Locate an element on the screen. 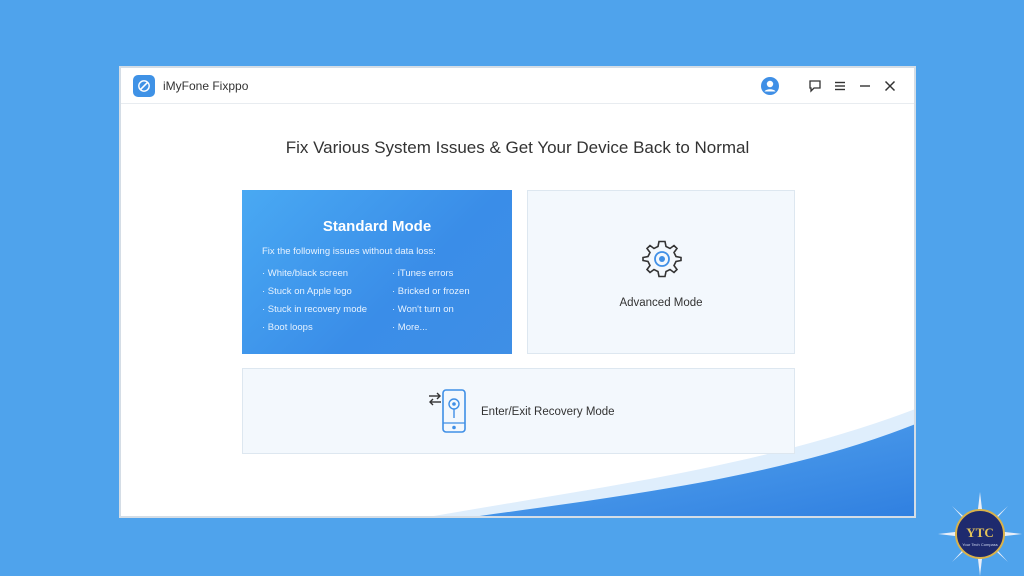 The height and width of the screenshot is (576, 1024). gear-icon is located at coordinates (662, 259).